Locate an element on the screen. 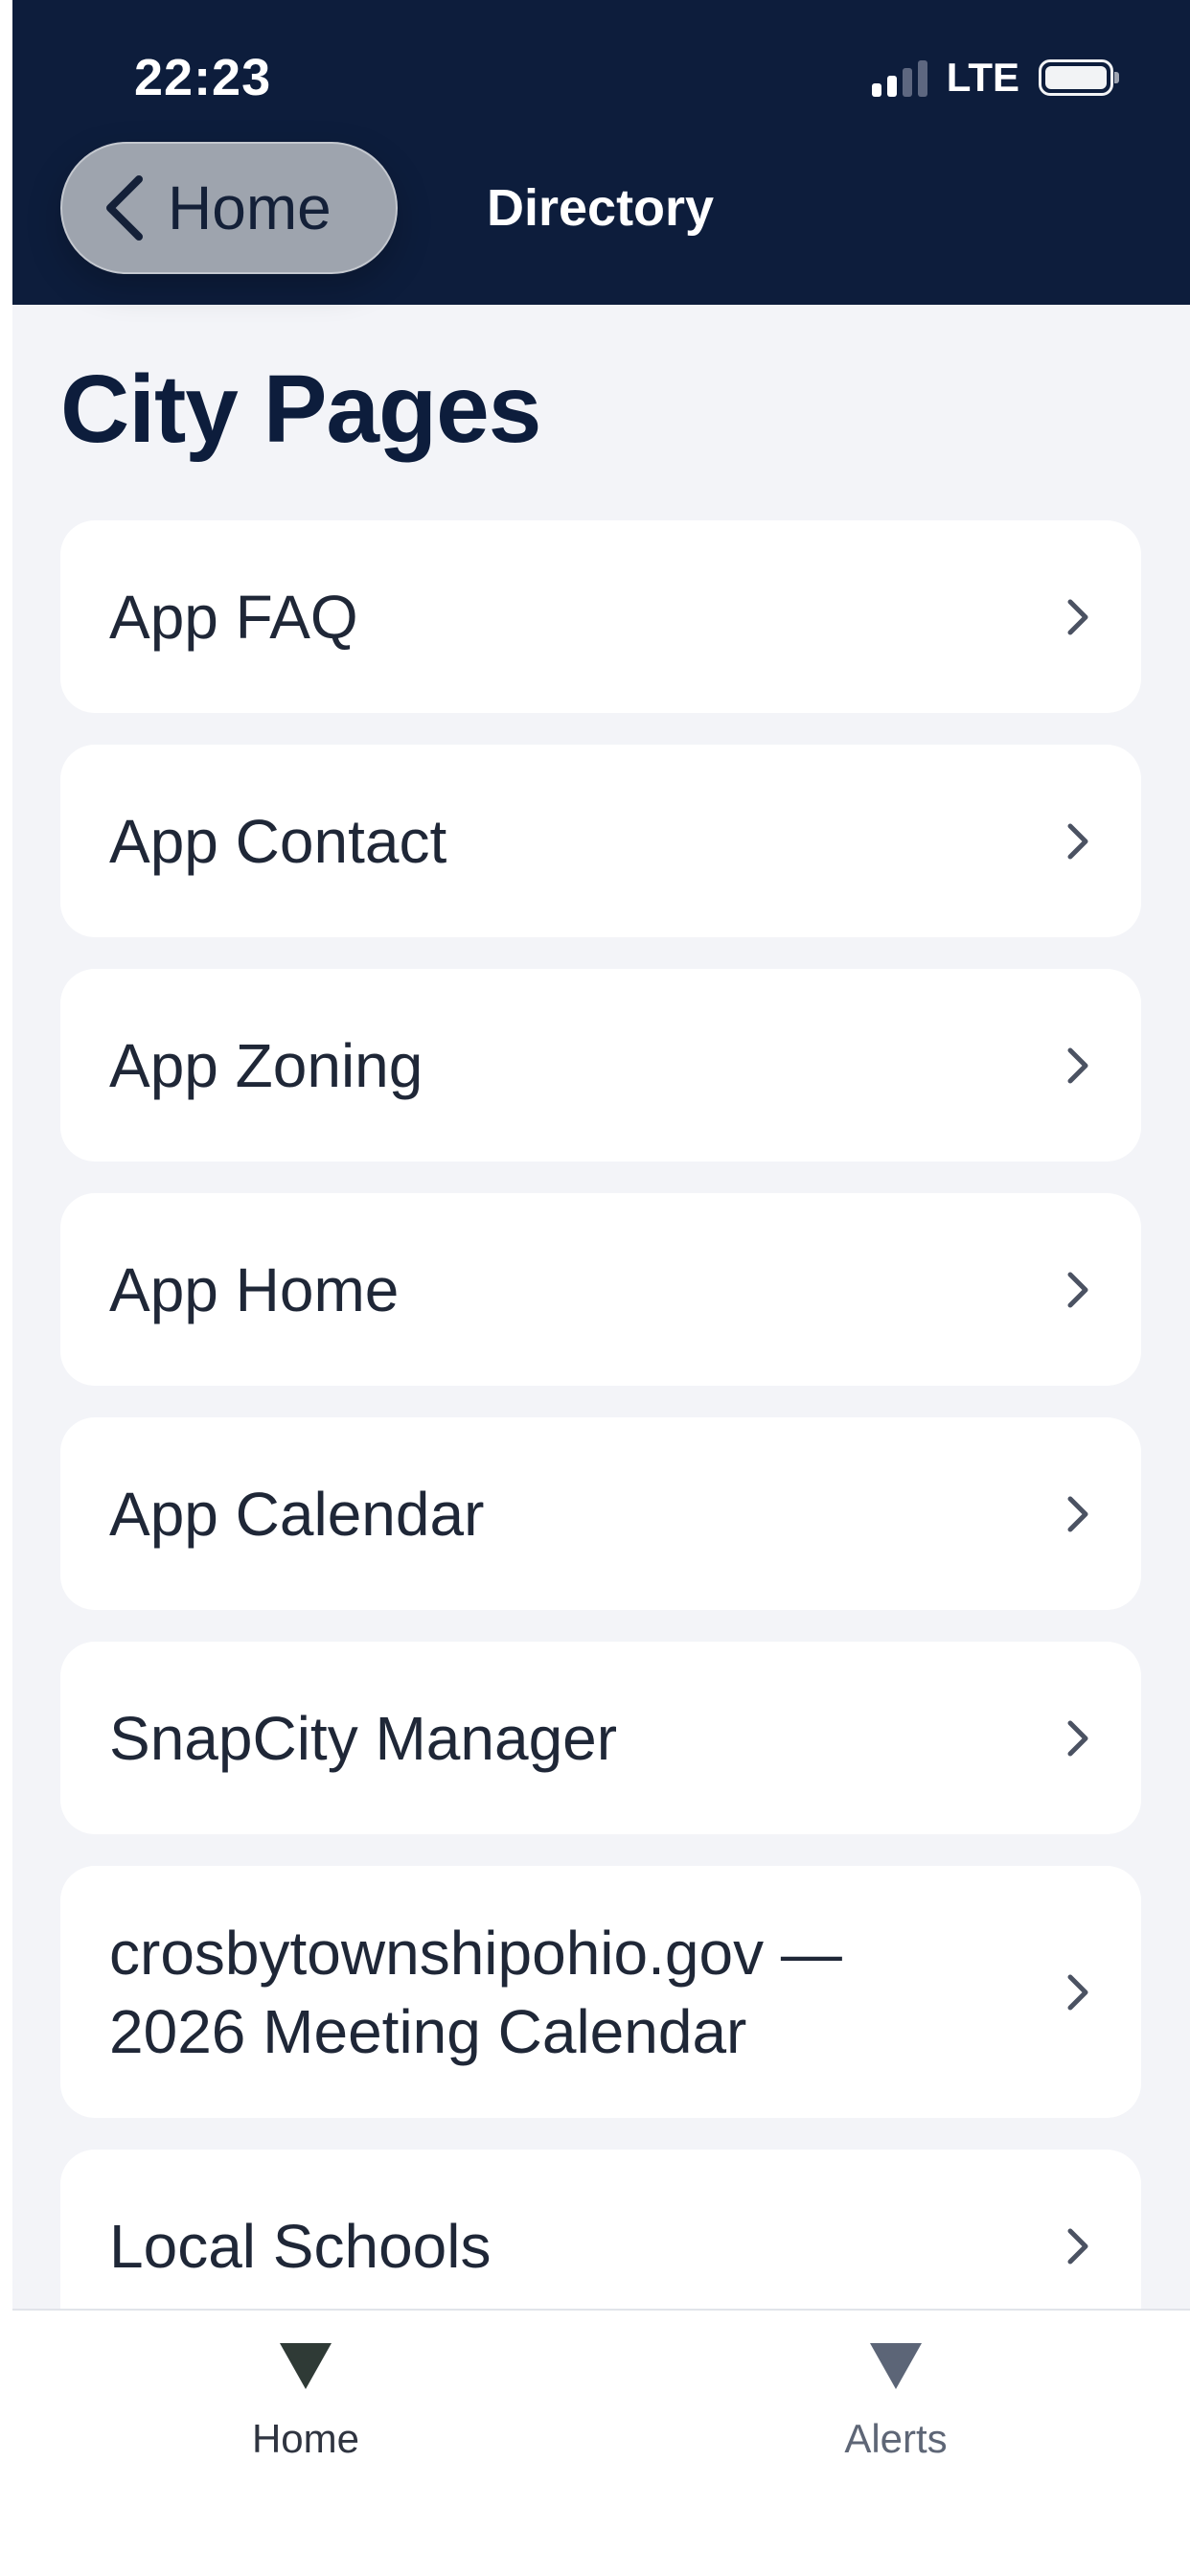  list-item: App Home is located at coordinates (601, 1289).